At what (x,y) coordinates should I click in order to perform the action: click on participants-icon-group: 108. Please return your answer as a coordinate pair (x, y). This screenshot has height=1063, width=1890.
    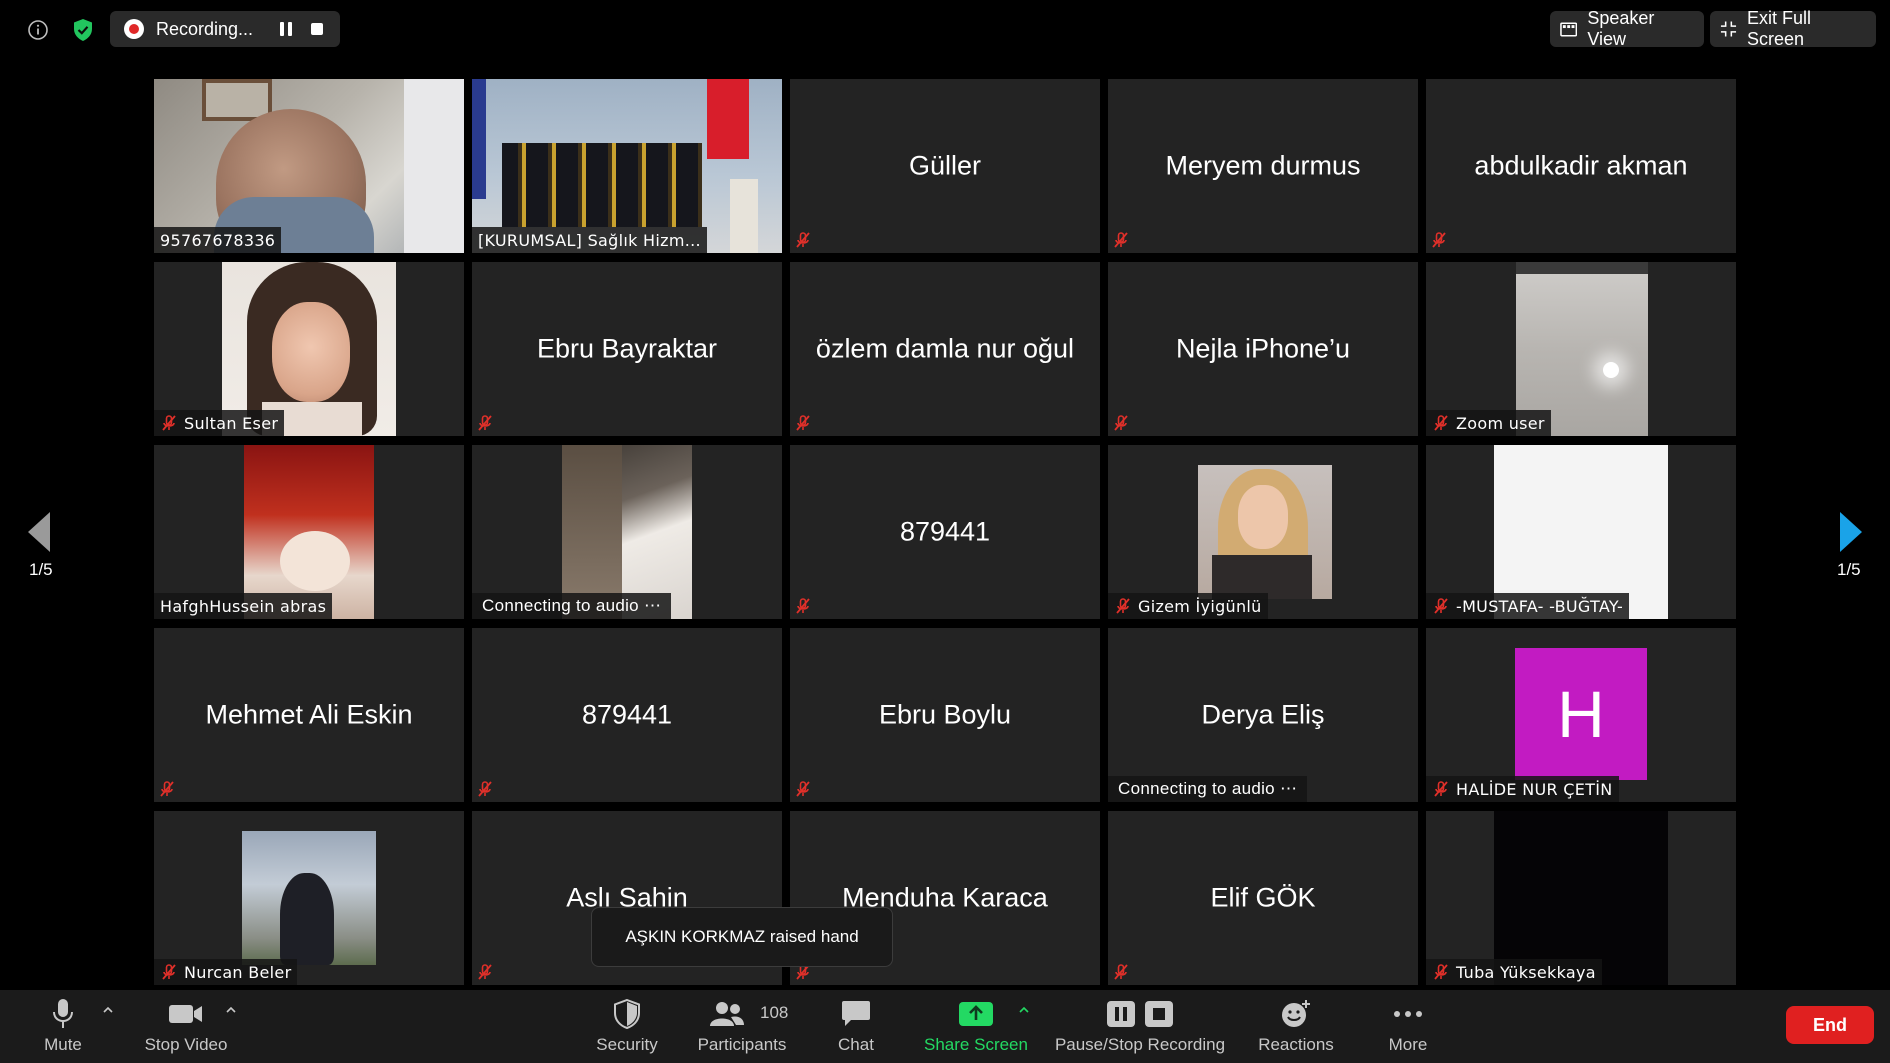
    Looking at the image, I should click on (742, 1014).